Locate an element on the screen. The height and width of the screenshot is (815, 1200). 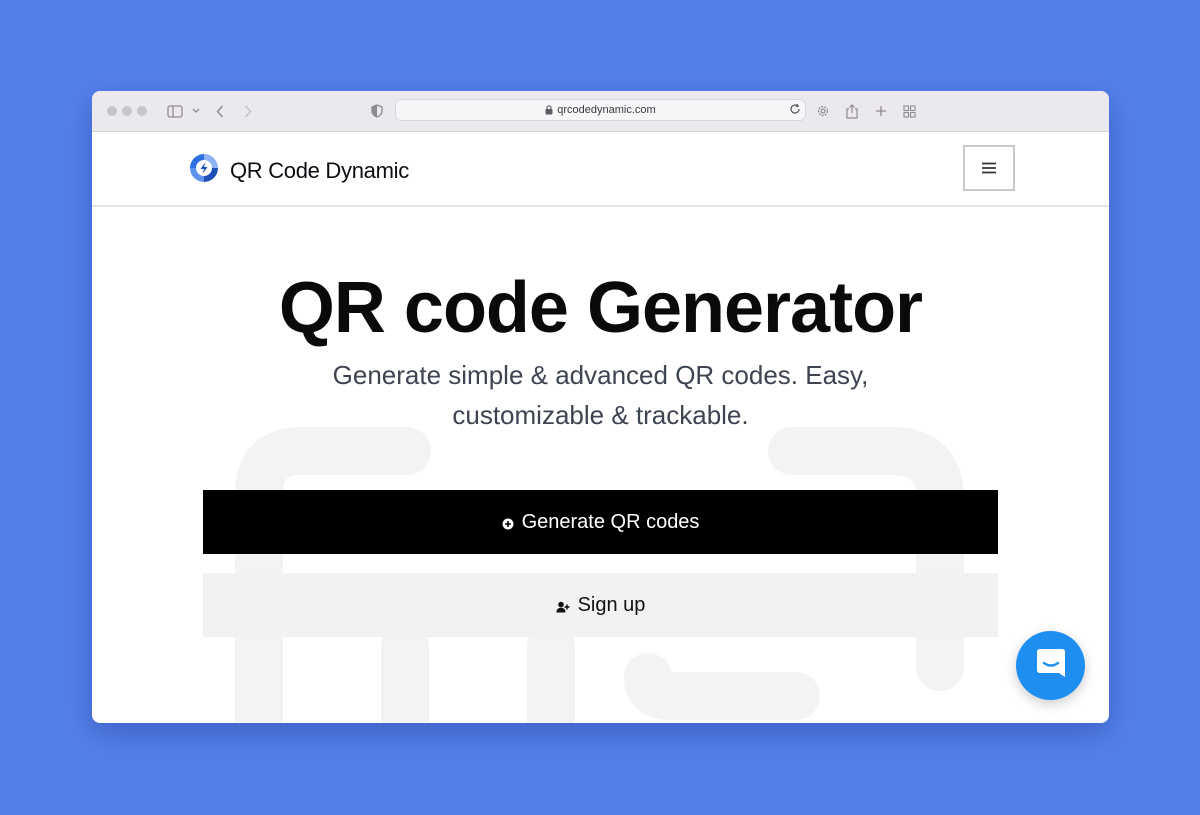
plus-circle-icon is located at coordinates (508, 524).